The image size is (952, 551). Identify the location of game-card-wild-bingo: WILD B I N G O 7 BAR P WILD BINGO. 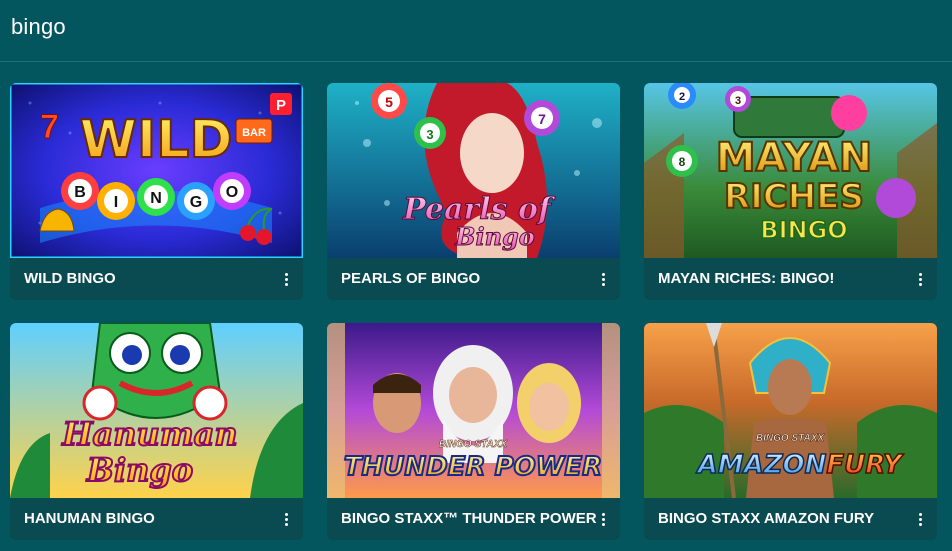
(156, 191).